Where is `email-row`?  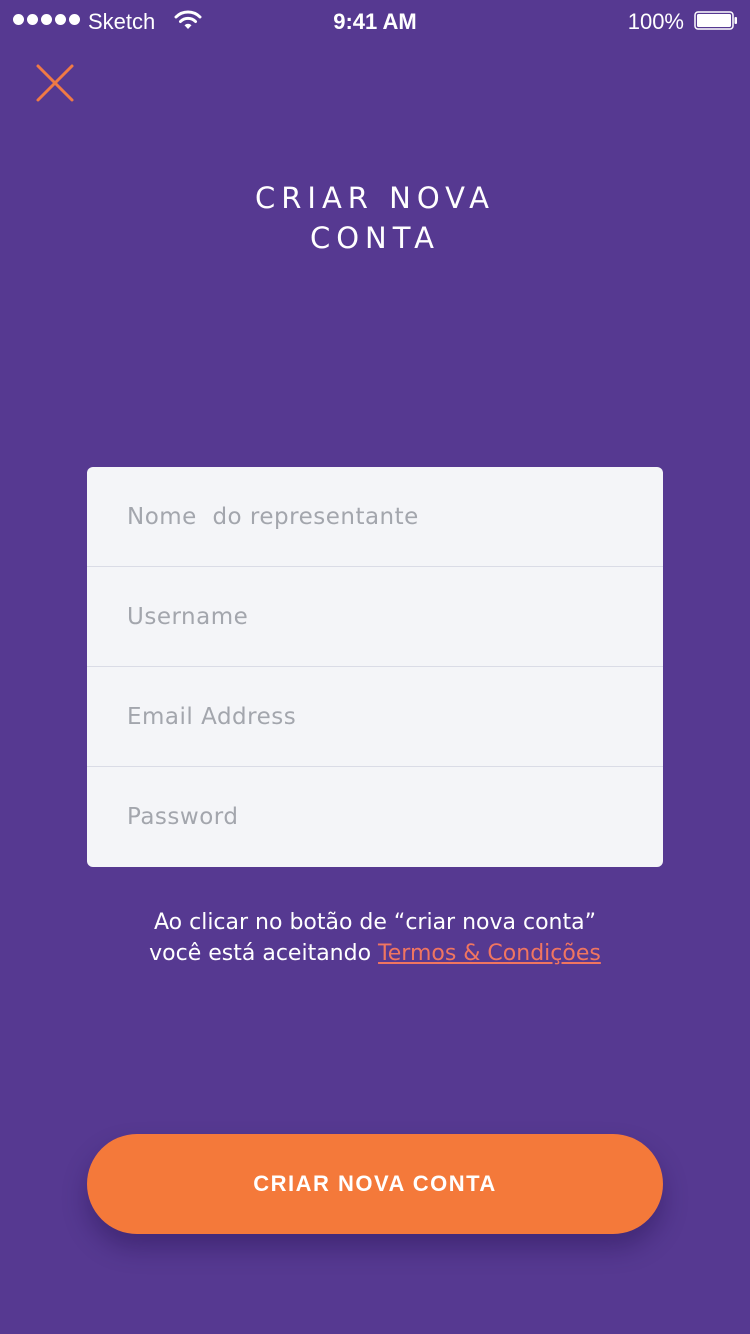 email-row is located at coordinates (375, 717).